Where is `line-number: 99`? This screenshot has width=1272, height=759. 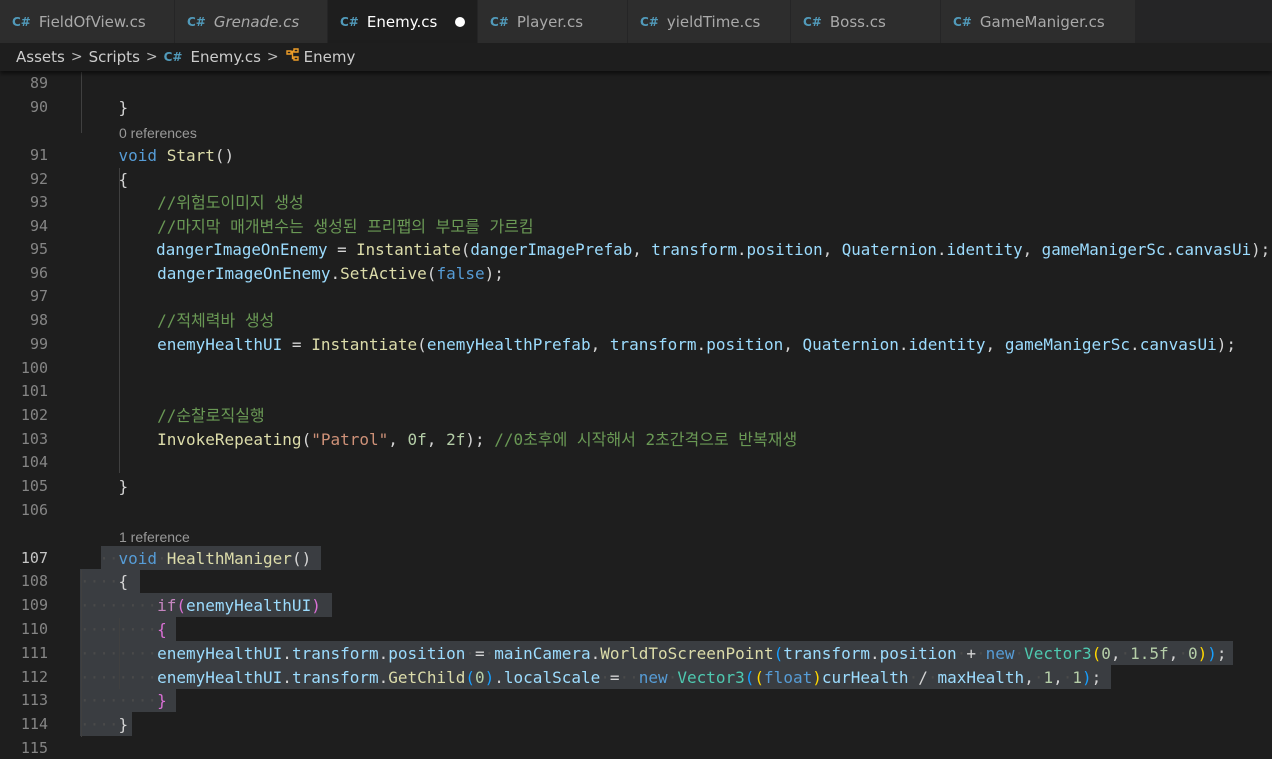
line-number: 99 is located at coordinates (24, 345).